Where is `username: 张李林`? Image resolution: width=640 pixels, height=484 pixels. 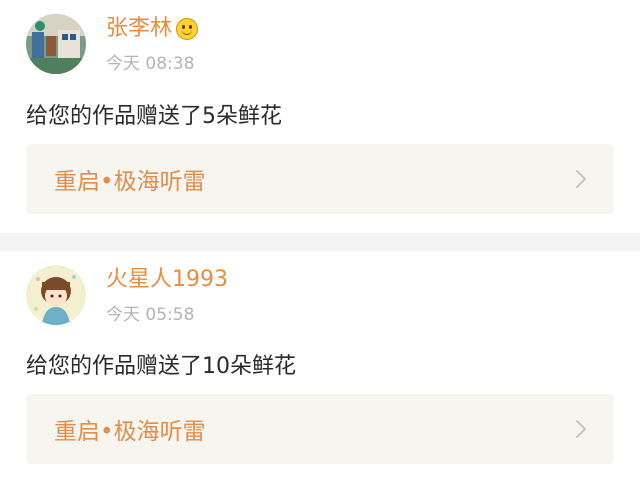 username: 张李林 is located at coordinates (152, 29).